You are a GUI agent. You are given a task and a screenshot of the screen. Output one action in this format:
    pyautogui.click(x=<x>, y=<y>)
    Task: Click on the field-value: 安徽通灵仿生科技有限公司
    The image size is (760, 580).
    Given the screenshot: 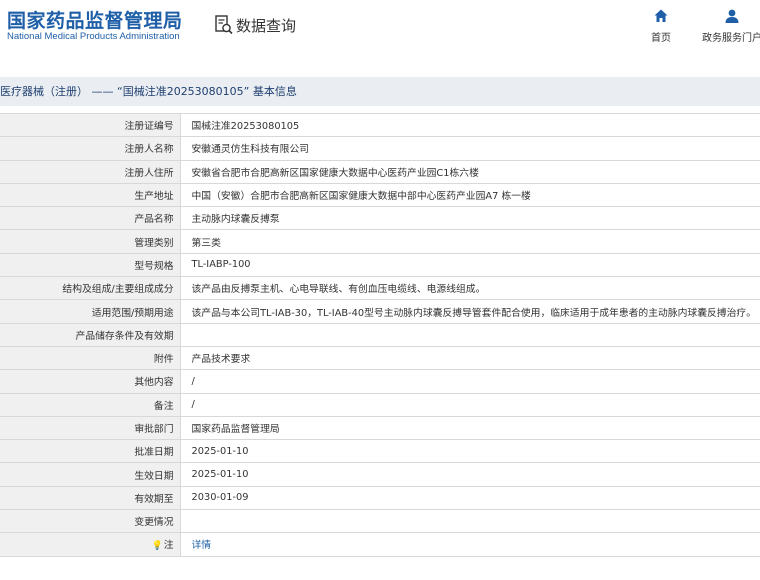 What is the action you would take?
    pyautogui.click(x=470, y=148)
    